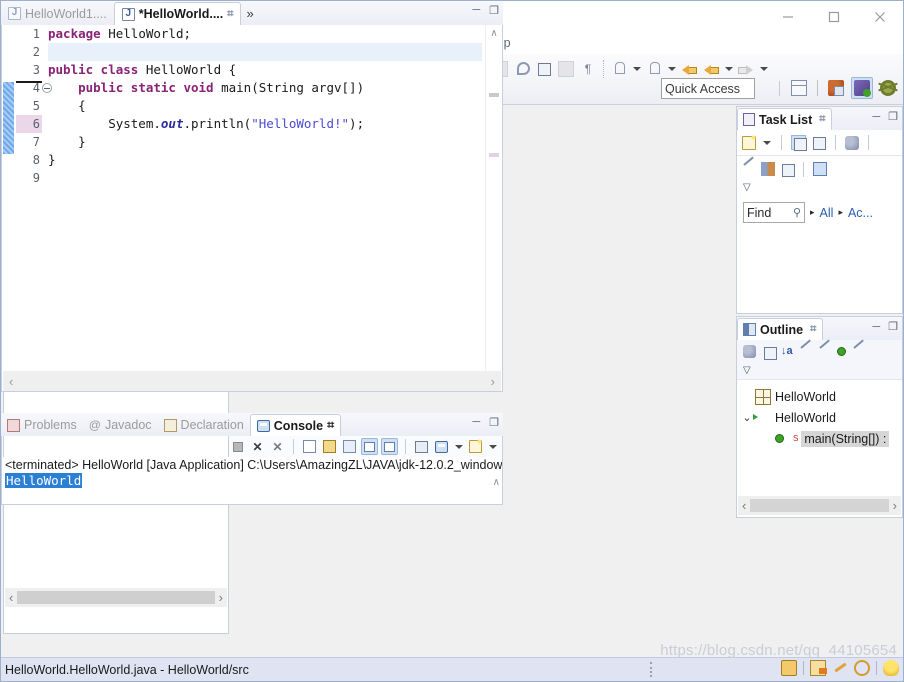 The image size is (904, 682). What do you see at coordinates (805, 351) in the screenshot?
I see `hide-fields-icon` at bounding box center [805, 351].